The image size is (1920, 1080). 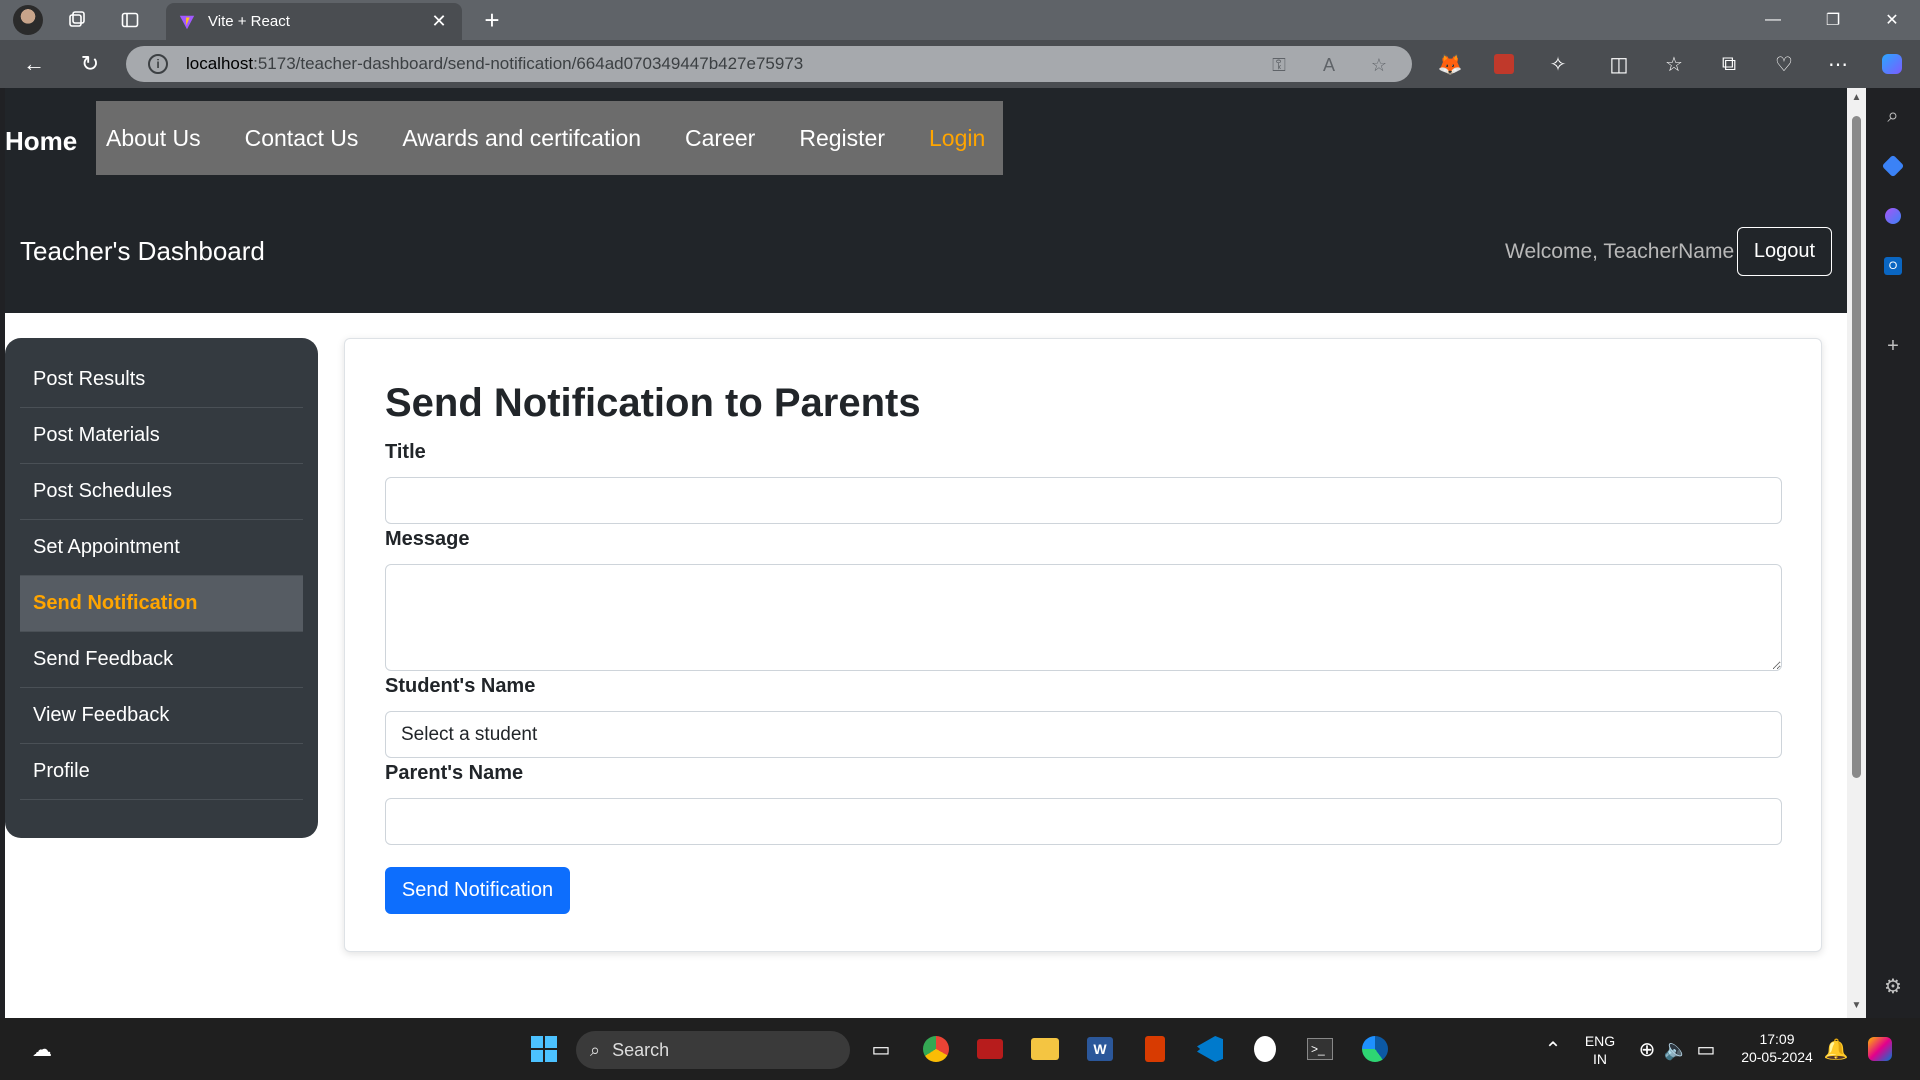 I want to click on profile-avatar, so click(x=28, y=20).